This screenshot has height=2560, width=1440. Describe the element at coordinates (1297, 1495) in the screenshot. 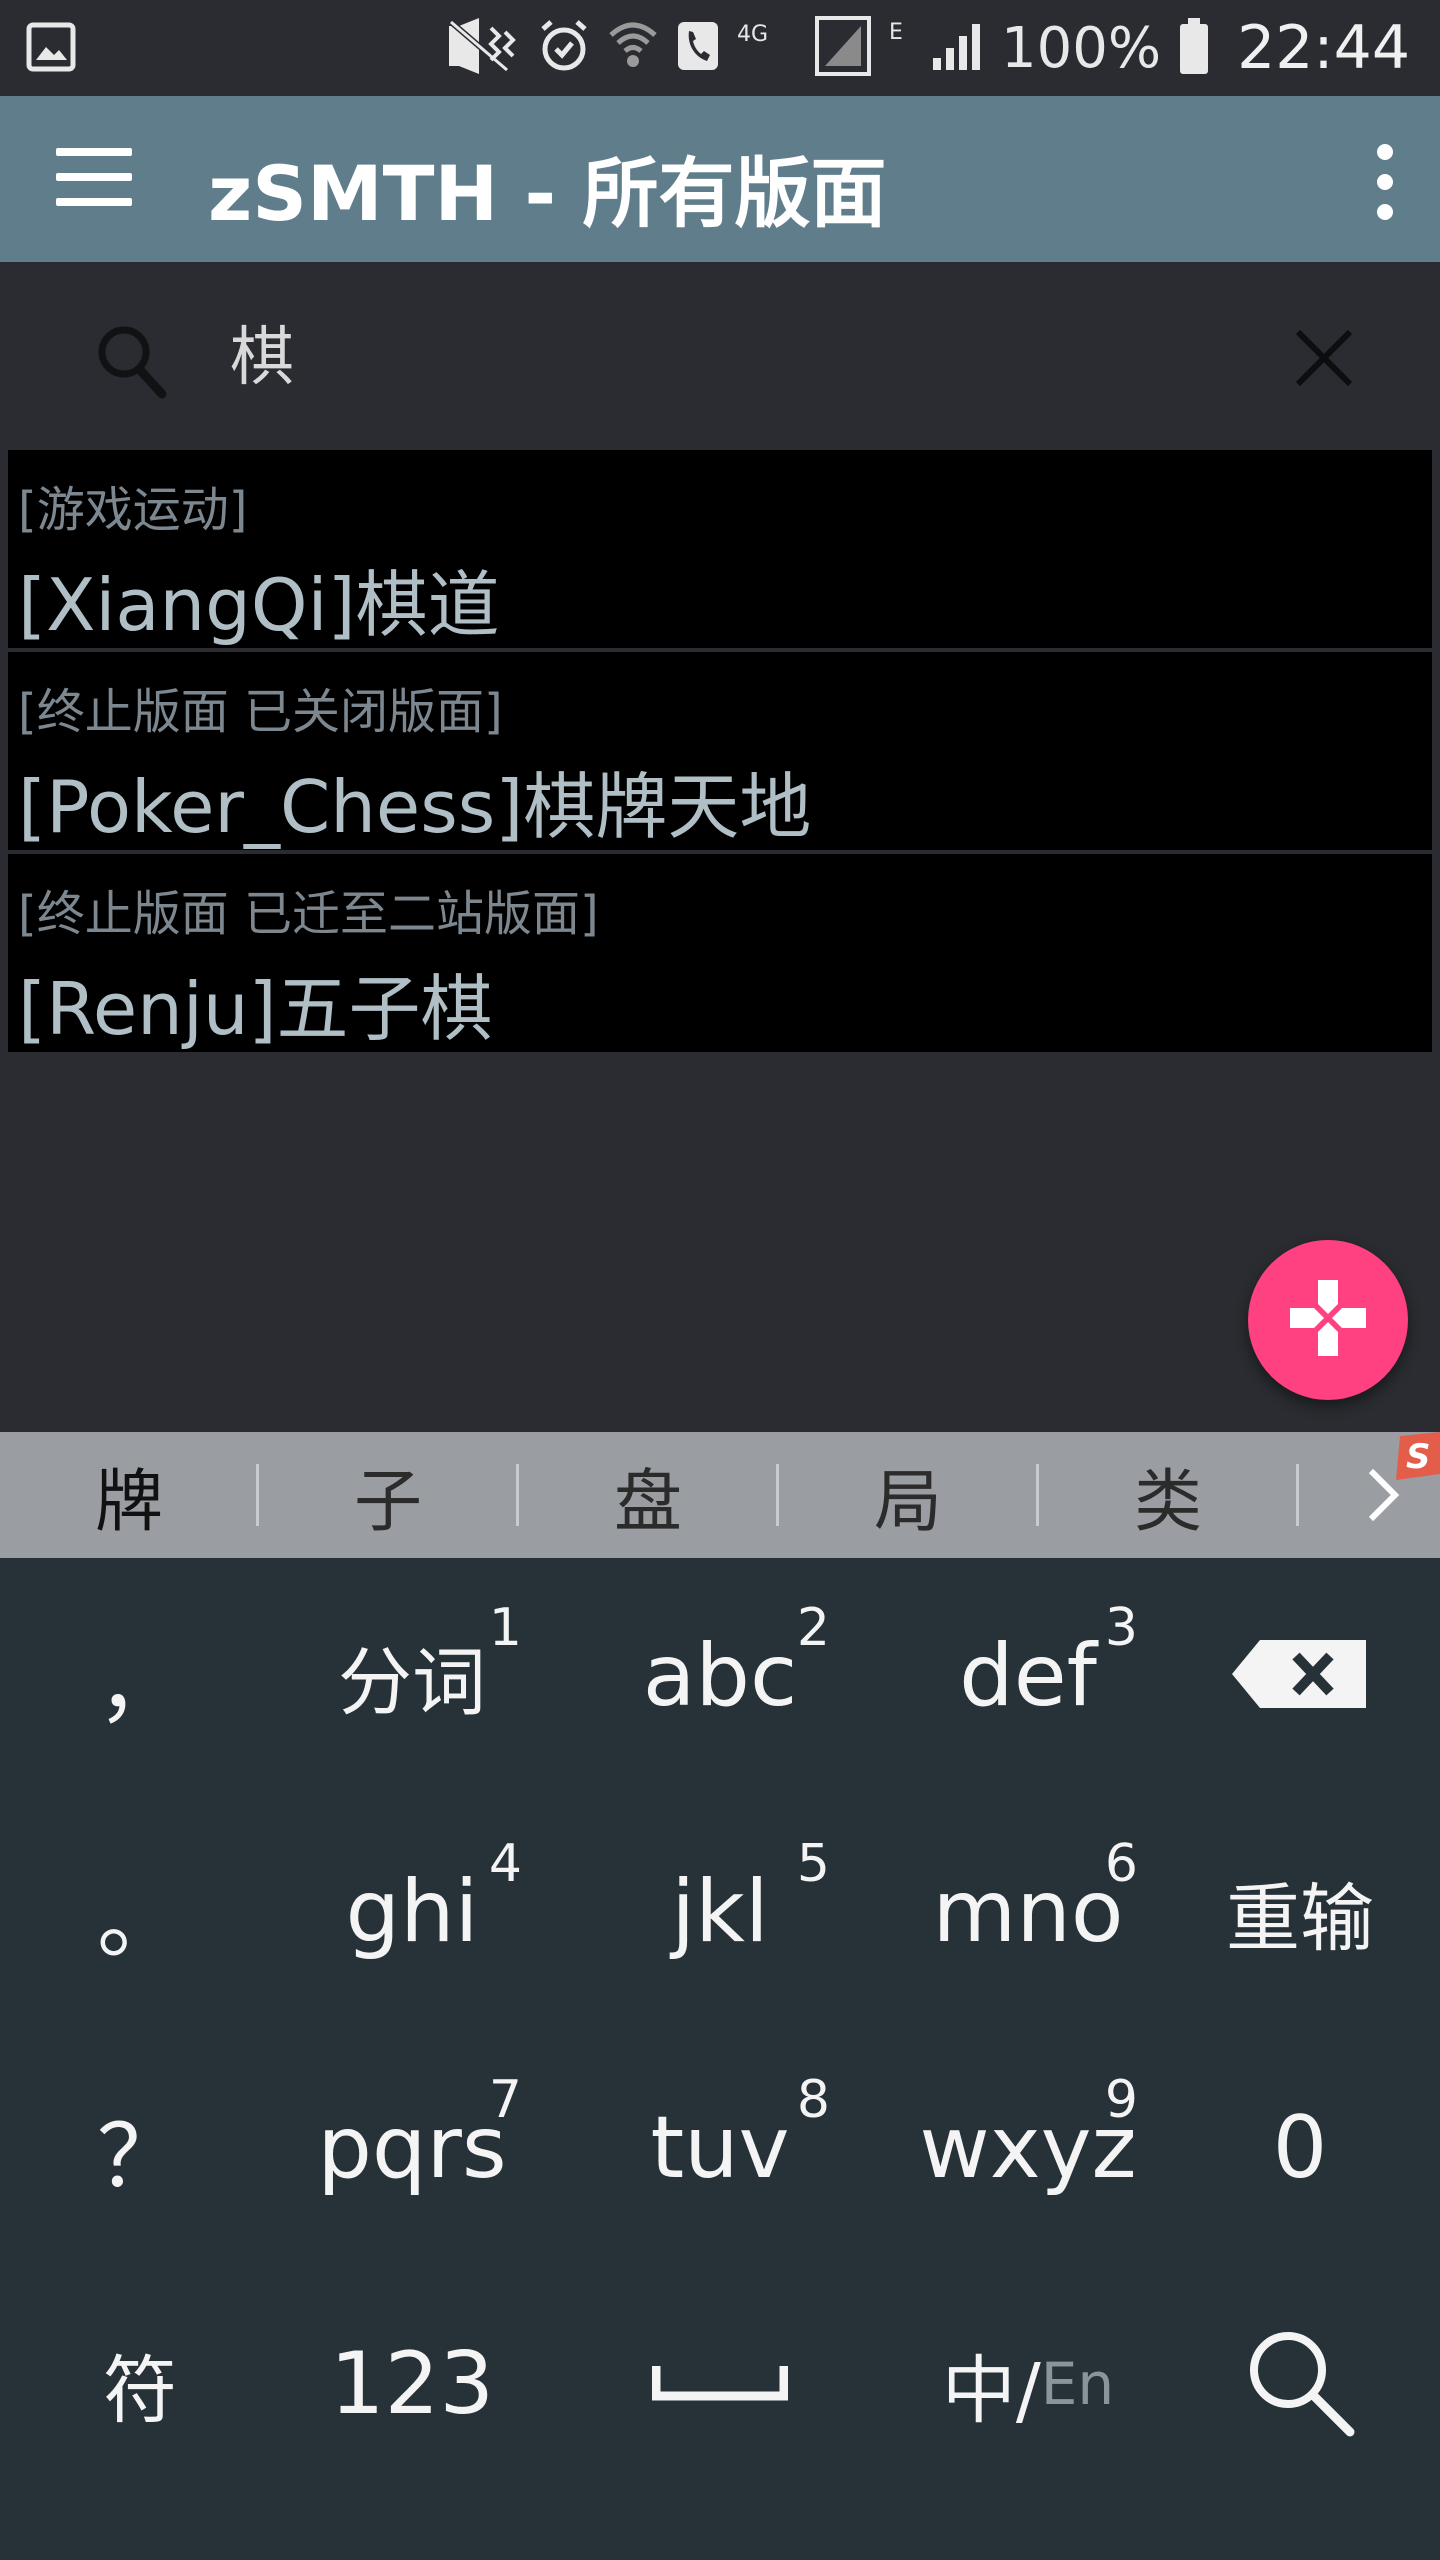

I see `divider` at that location.